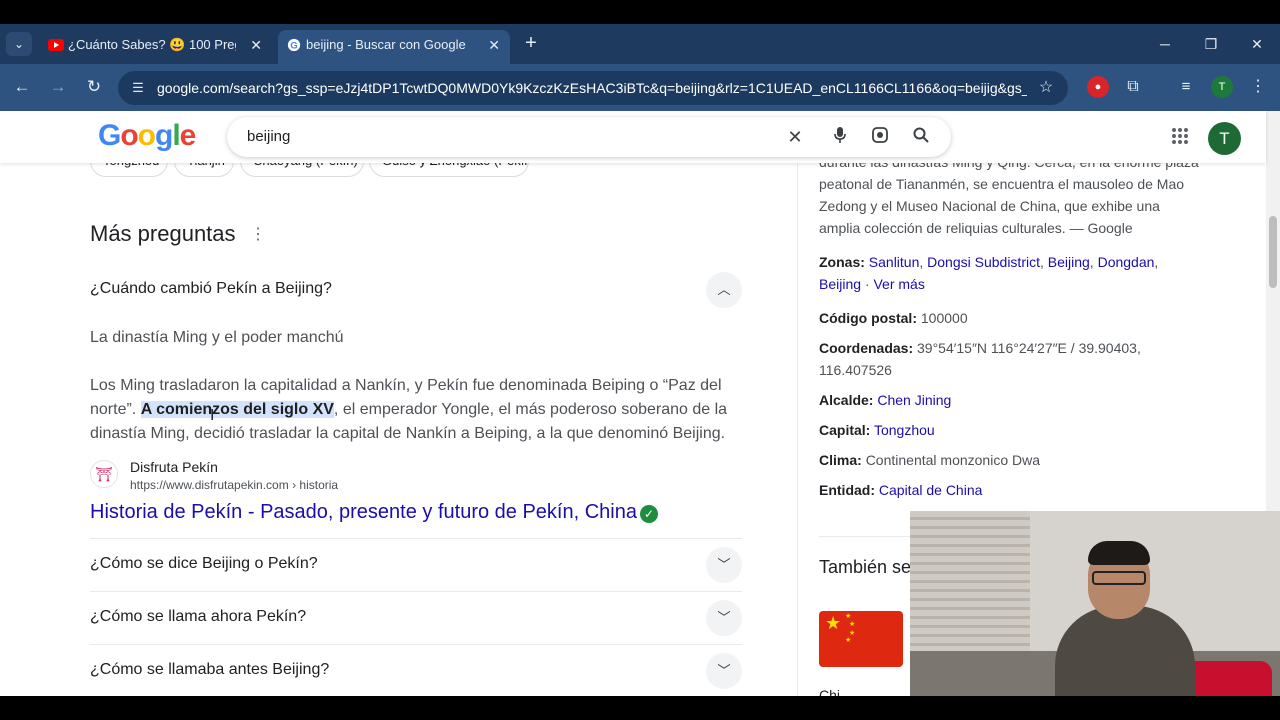  I want to click on also-search-heading: También se, so click(865, 567).